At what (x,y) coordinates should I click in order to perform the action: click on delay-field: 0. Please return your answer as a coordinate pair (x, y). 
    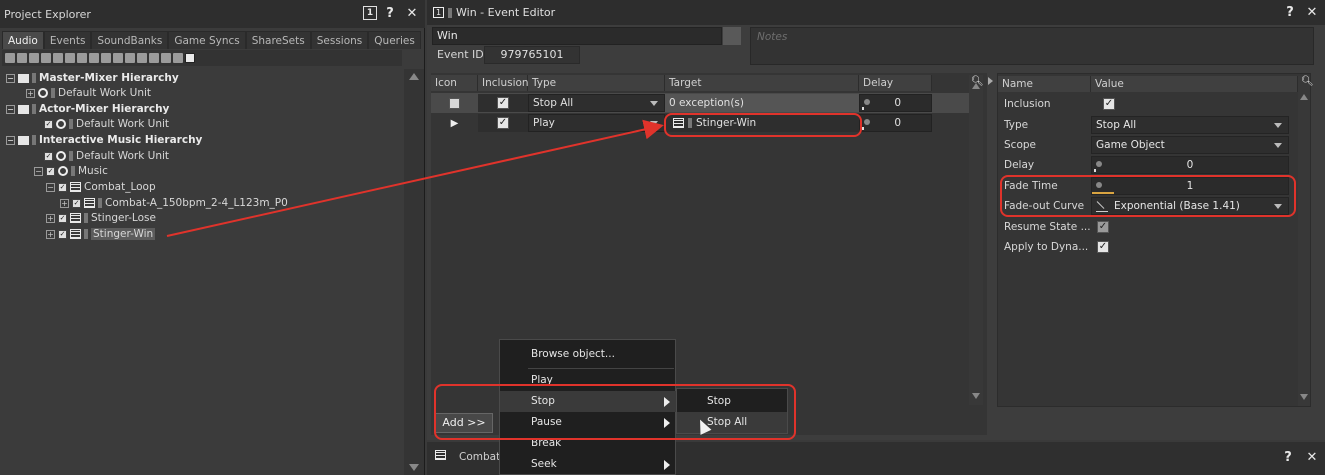
    Looking at the image, I should click on (1190, 165).